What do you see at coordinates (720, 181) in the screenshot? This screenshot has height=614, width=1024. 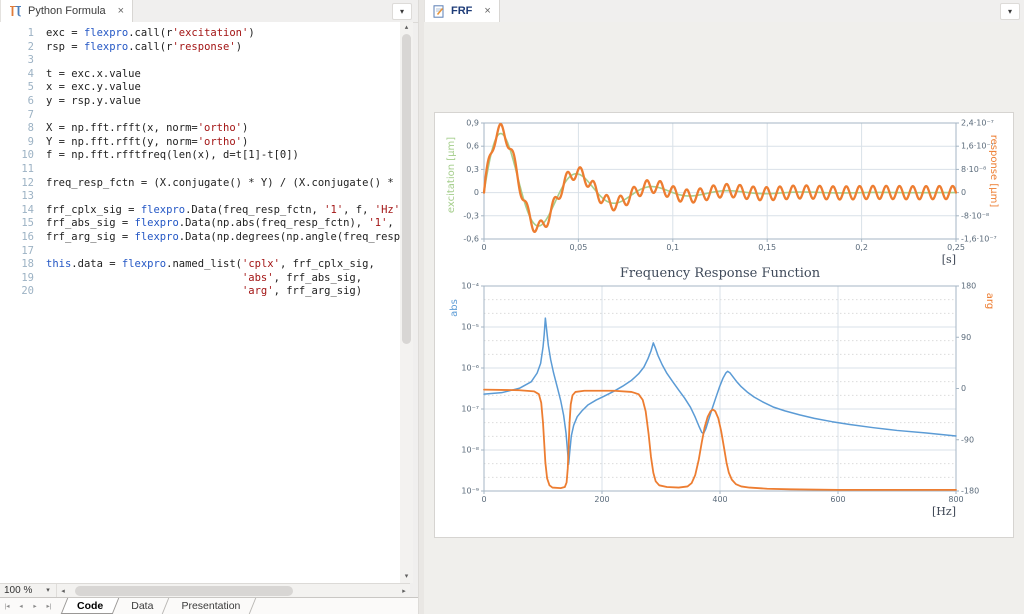 I see `plot-border` at bounding box center [720, 181].